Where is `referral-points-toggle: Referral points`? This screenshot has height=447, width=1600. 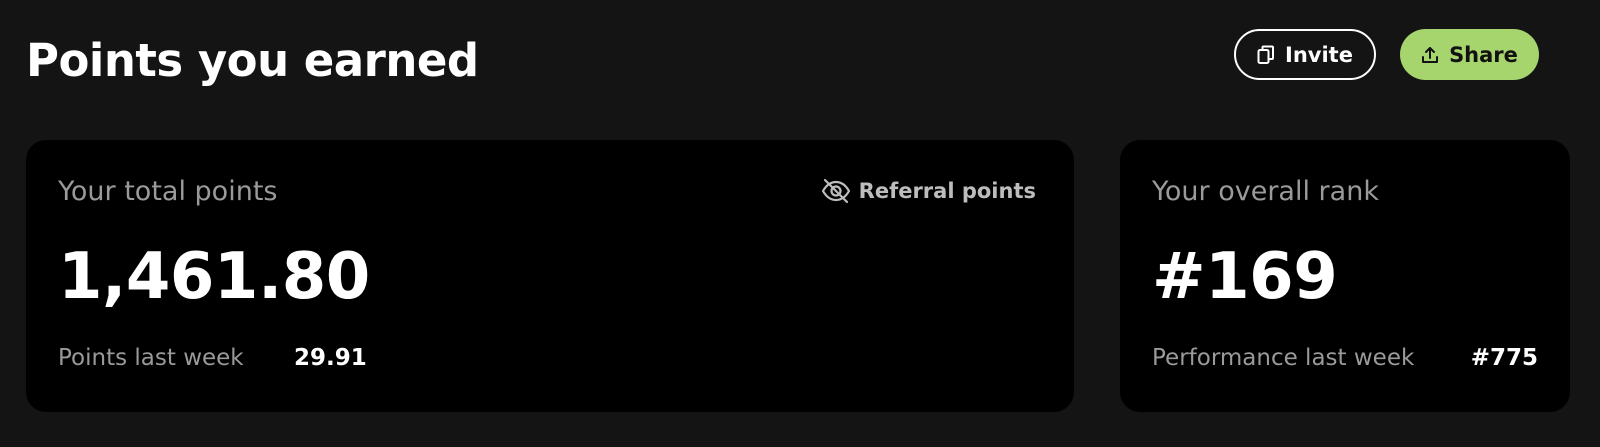
referral-points-toggle: Referral points is located at coordinates (928, 191).